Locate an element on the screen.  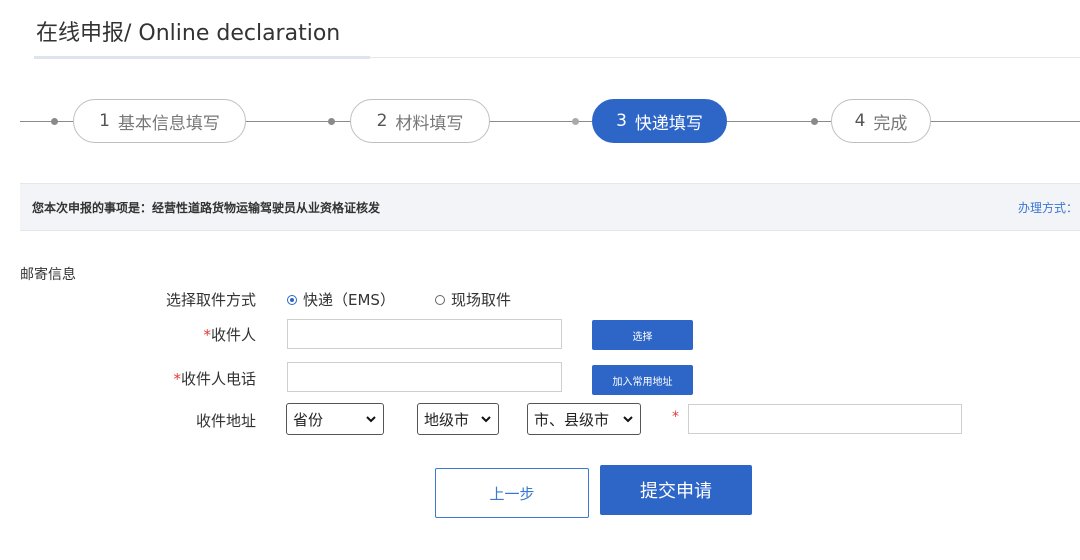
recipient-label: *收件人 is located at coordinates (203, 334).